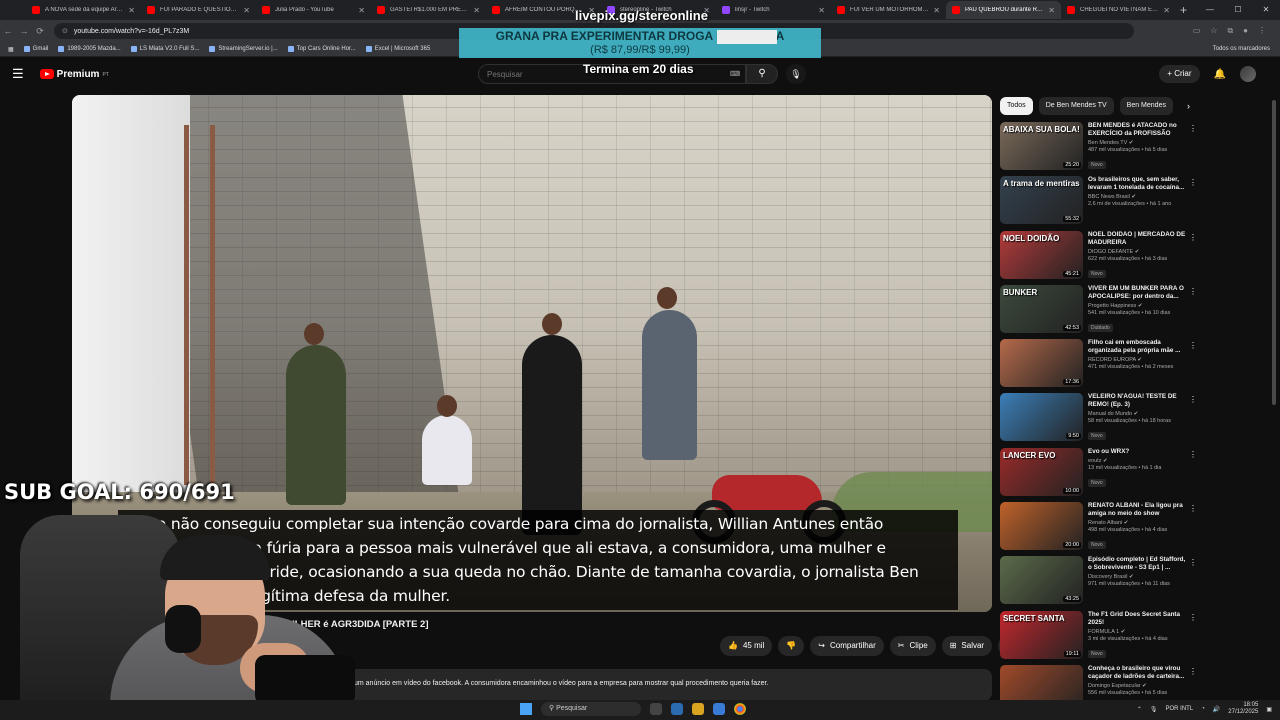 This screenshot has height=720, width=1280. What do you see at coordinates (1180, 709) in the screenshot?
I see `language-indicator: POR INTL` at bounding box center [1180, 709].